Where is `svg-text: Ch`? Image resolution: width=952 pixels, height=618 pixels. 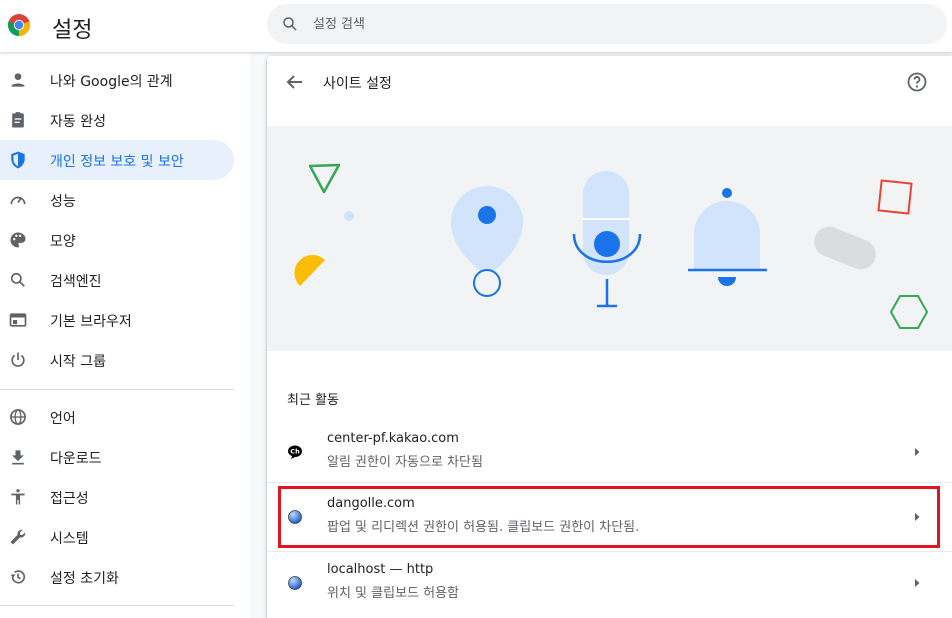
svg-text: Ch is located at coordinates (295, 452).